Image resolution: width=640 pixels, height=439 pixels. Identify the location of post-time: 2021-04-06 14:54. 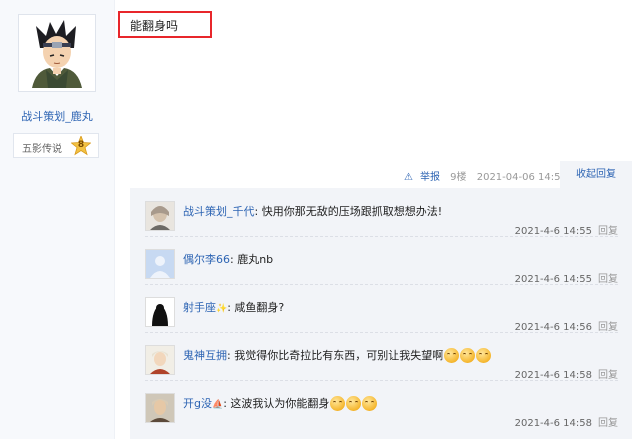
(521, 177).